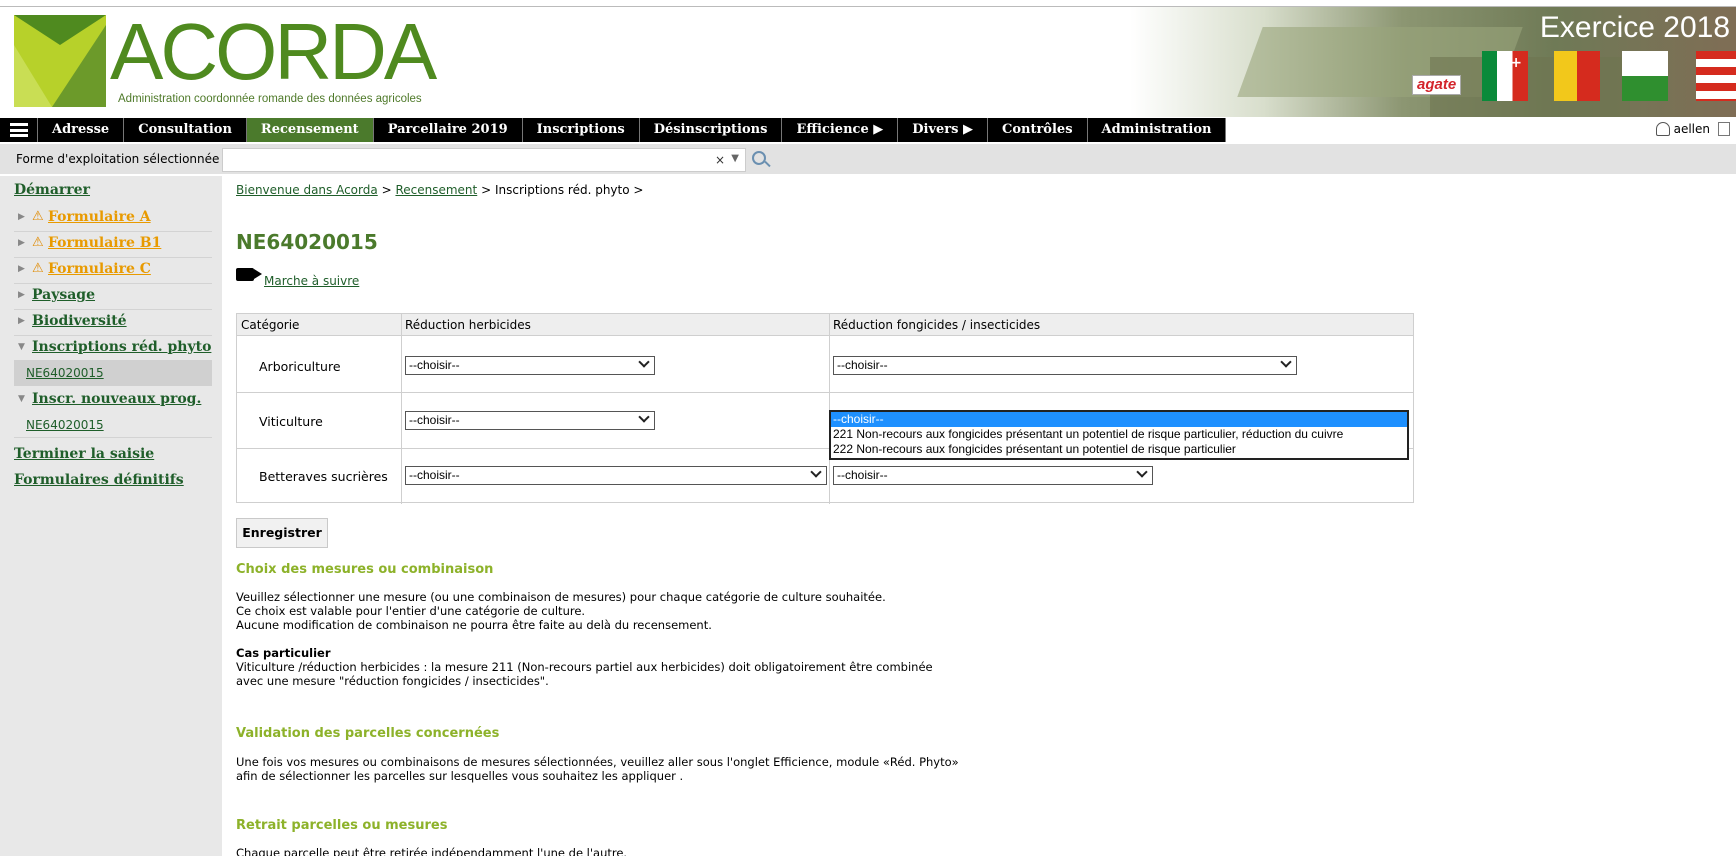 This screenshot has width=1736, height=856. What do you see at coordinates (720, 160) in the screenshot?
I see `clear-icon: ×` at bounding box center [720, 160].